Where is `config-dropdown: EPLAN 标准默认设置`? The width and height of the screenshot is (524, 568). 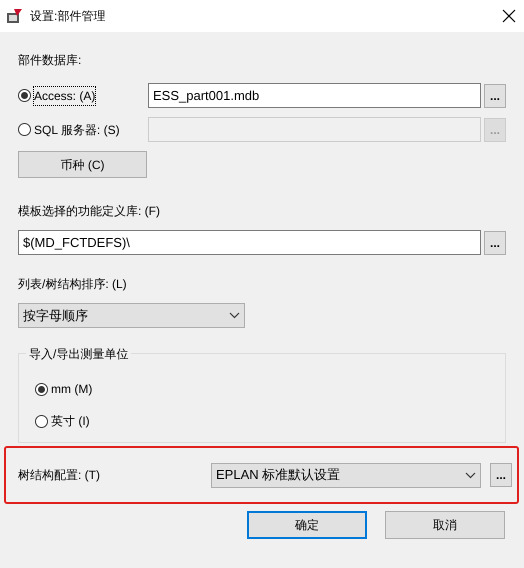 config-dropdown: EPLAN 标准默认设置 is located at coordinates (346, 475).